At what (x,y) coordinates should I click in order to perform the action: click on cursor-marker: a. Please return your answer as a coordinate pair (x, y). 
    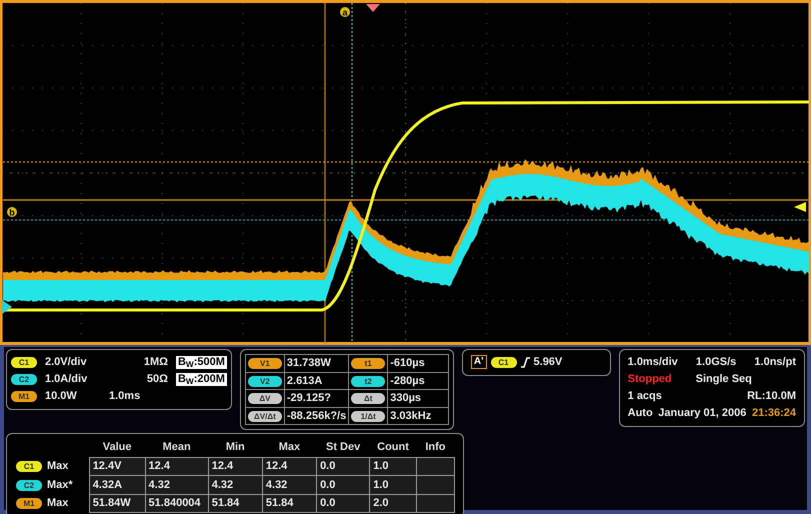
    Looking at the image, I should click on (345, 12).